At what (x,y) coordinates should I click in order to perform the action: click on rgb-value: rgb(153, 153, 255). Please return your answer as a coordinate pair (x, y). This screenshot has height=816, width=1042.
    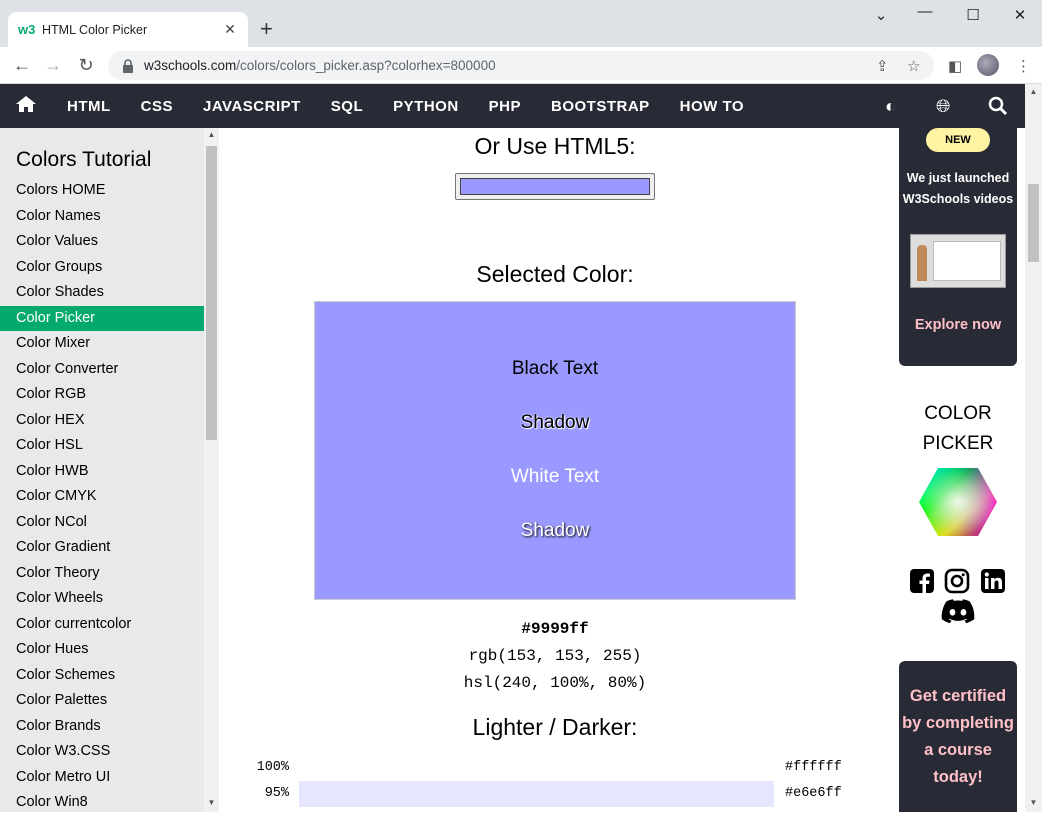
    Looking at the image, I should click on (555, 656).